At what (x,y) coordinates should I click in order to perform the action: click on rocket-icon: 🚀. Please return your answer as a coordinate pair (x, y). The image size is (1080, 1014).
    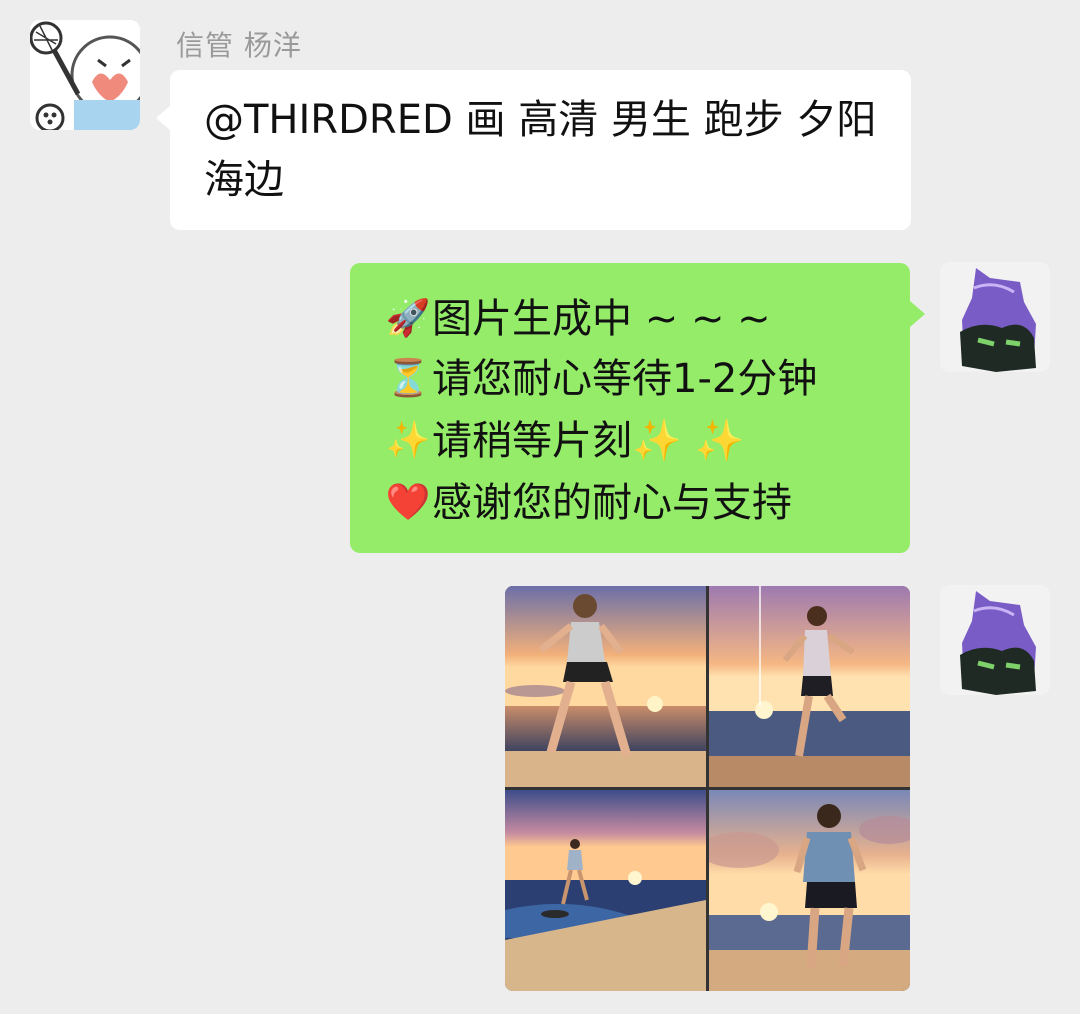
    Looking at the image, I should click on (408, 318).